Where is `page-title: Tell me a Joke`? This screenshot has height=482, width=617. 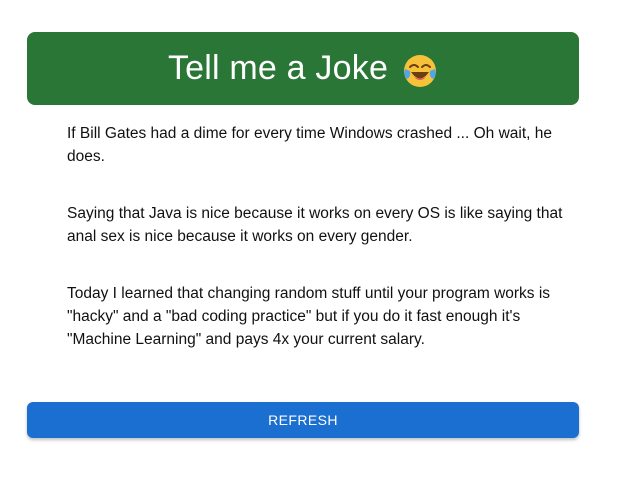
page-title: Tell me a Joke is located at coordinates (278, 68).